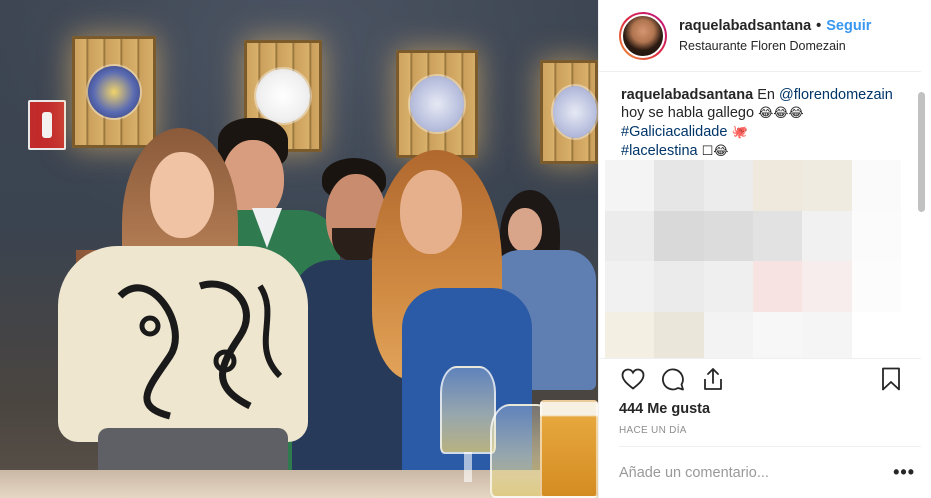  Describe the element at coordinates (848, 26) in the screenshot. I see `follow-button: Seguir` at that location.